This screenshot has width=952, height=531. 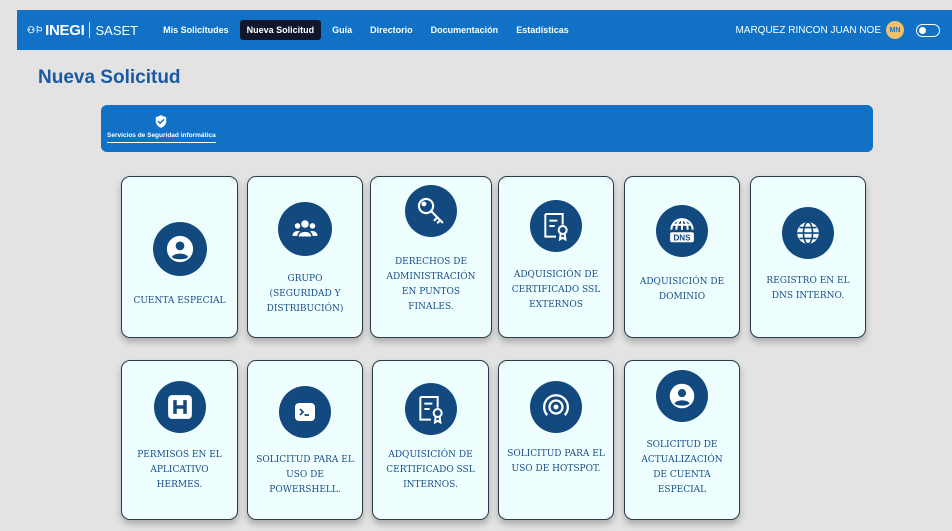 What do you see at coordinates (430, 470) in the screenshot?
I see `card-label: ADQUISICIÓN DE CERTIFICADO SSL INTERNOS.` at bounding box center [430, 470].